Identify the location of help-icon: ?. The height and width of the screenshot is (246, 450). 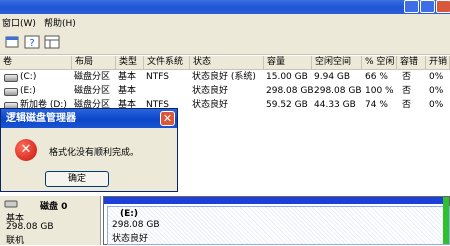
(32, 42).